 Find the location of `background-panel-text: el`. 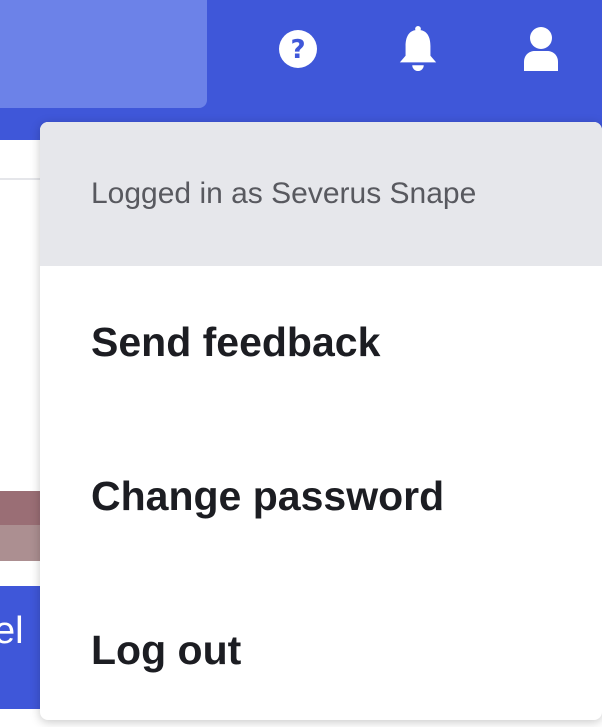

background-panel-text: el is located at coordinates (12, 631).